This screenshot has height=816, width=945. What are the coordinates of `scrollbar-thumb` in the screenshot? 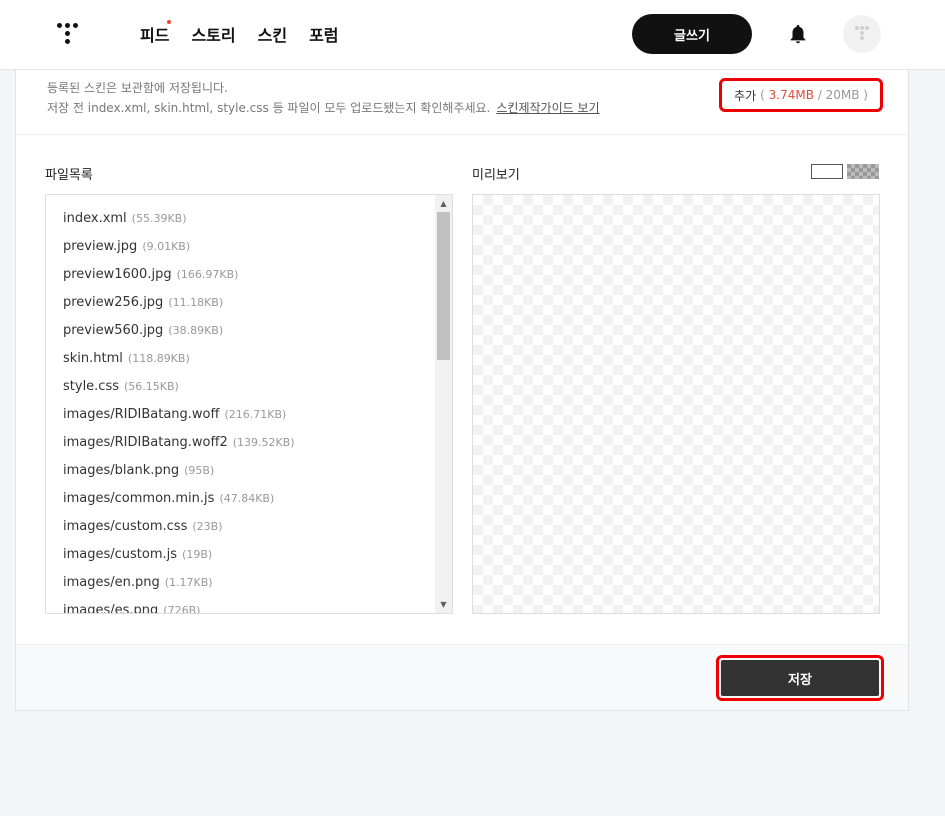 It's located at (443, 286).